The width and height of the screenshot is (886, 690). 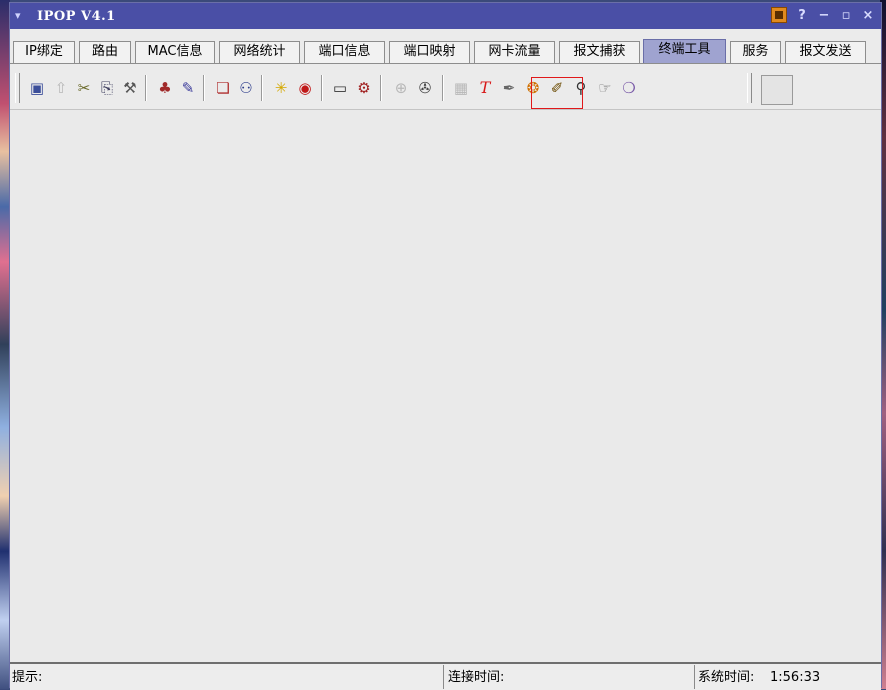 What do you see at coordinates (599, 52) in the screenshot?
I see `tab-packet-capture: 报文捕获` at bounding box center [599, 52].